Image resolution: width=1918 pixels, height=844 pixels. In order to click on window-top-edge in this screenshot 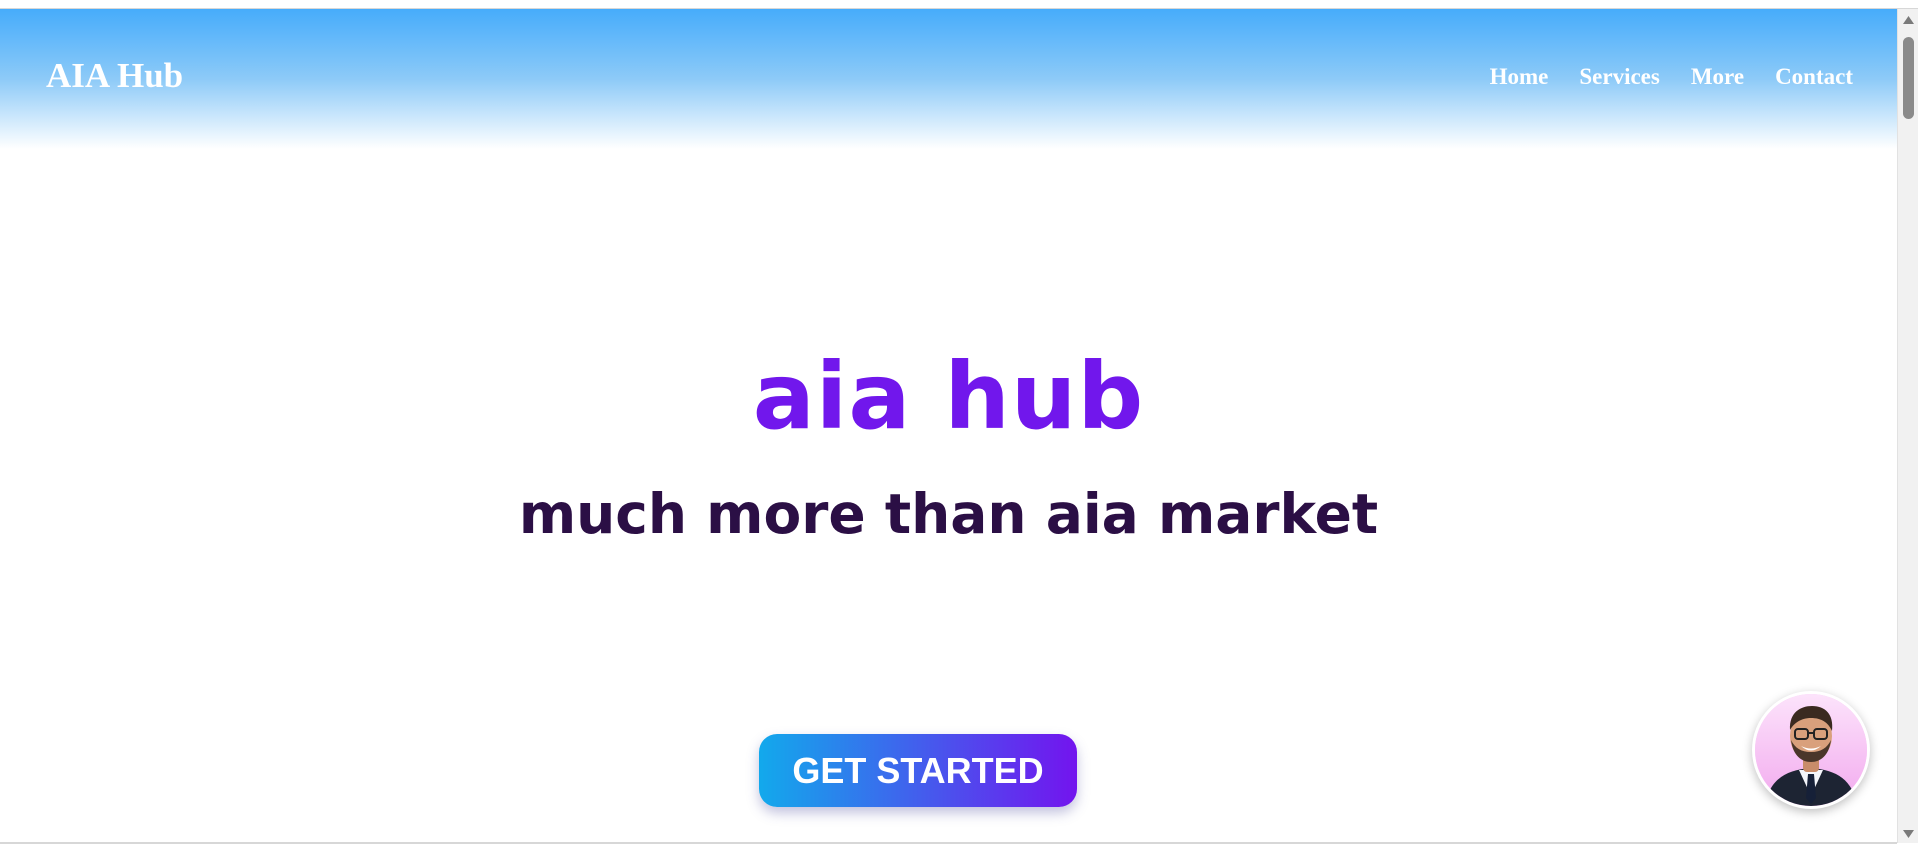, I will do `click(959, 4)`.